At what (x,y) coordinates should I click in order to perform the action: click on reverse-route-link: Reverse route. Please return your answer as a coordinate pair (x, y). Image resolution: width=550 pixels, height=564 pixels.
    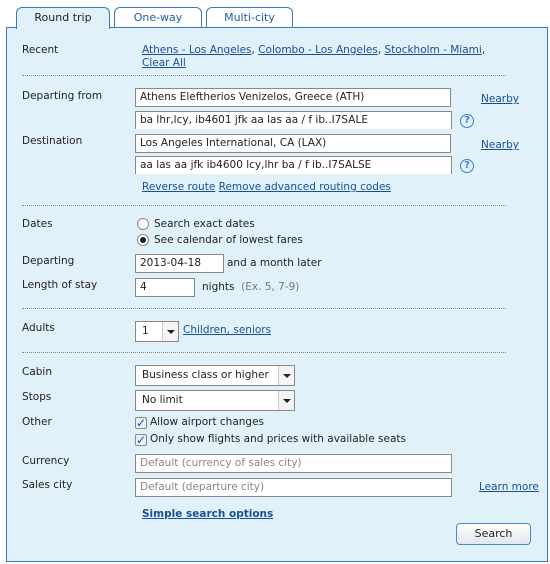
    Looking at the image, I should click on (178, 187).